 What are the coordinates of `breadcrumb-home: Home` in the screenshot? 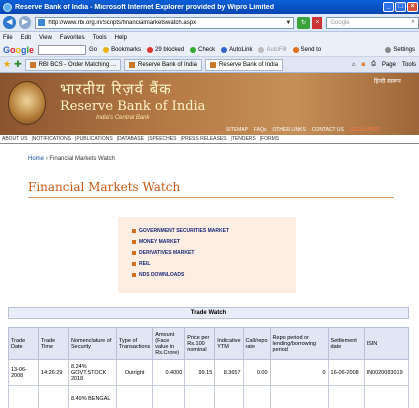 It's located at (36, 159).